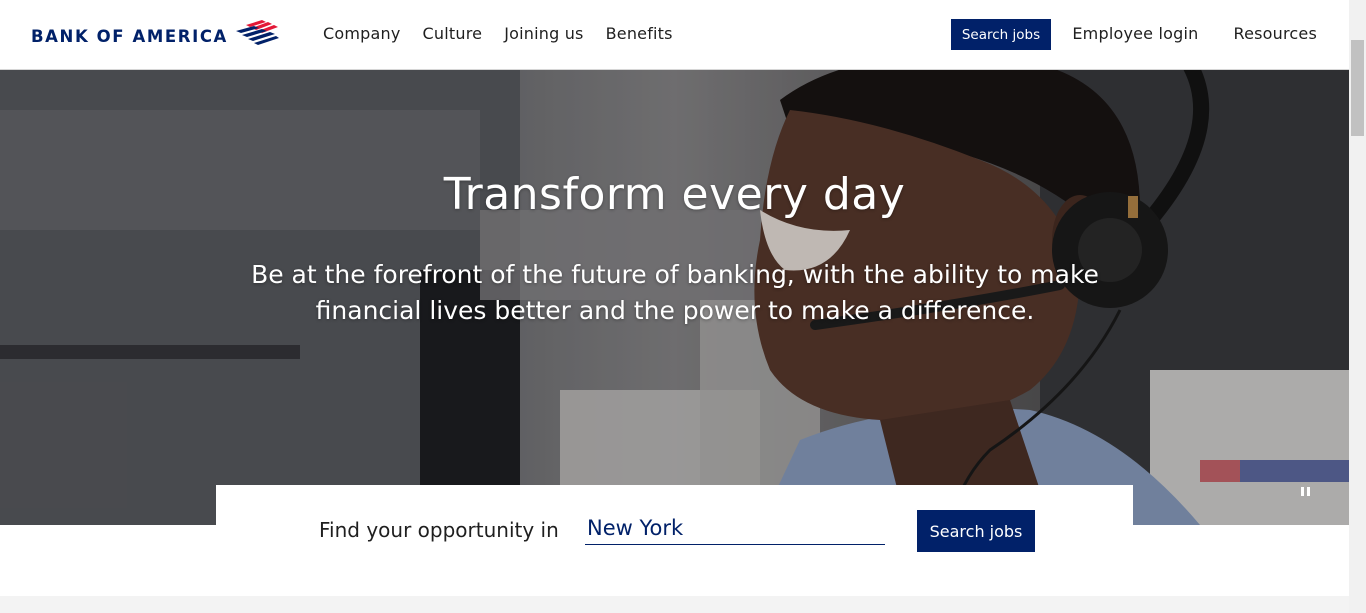 The height and width of the screenshot is (613, 1366). I want to click on resources-link: Resources, so click(1275, 34).